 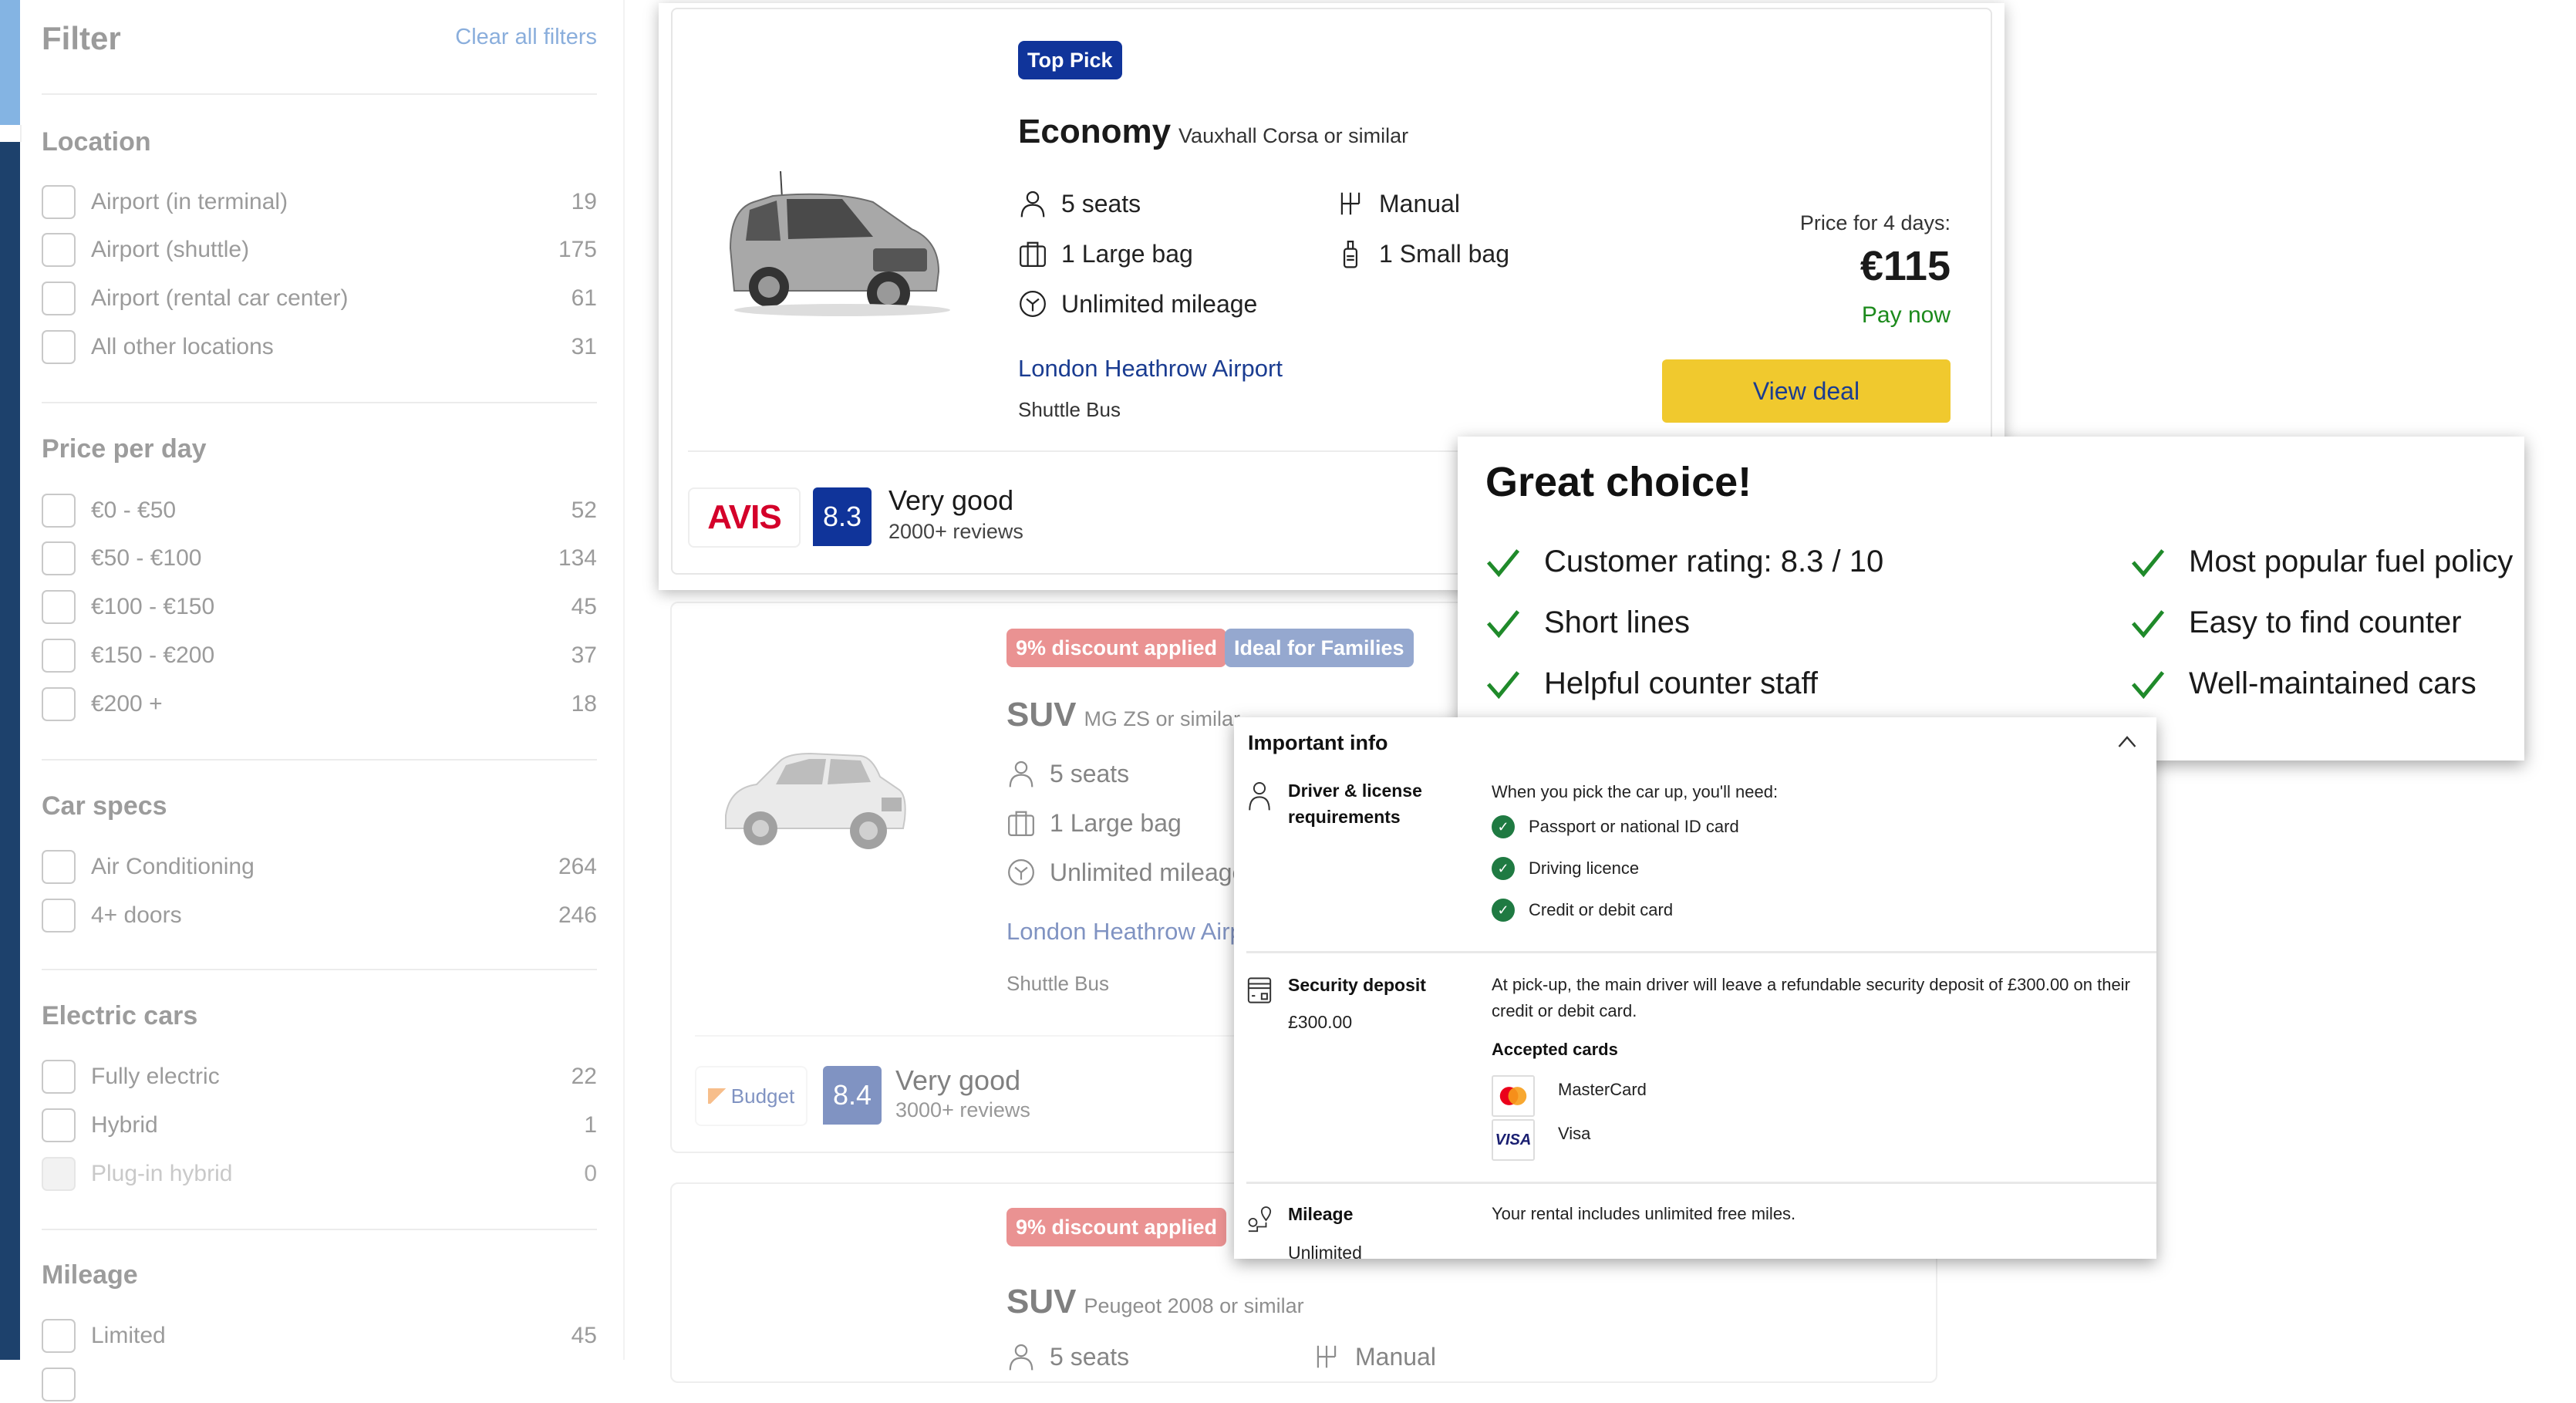 I want to click on feature-text: Well-maintained cars, so click(x=2333, y=683).